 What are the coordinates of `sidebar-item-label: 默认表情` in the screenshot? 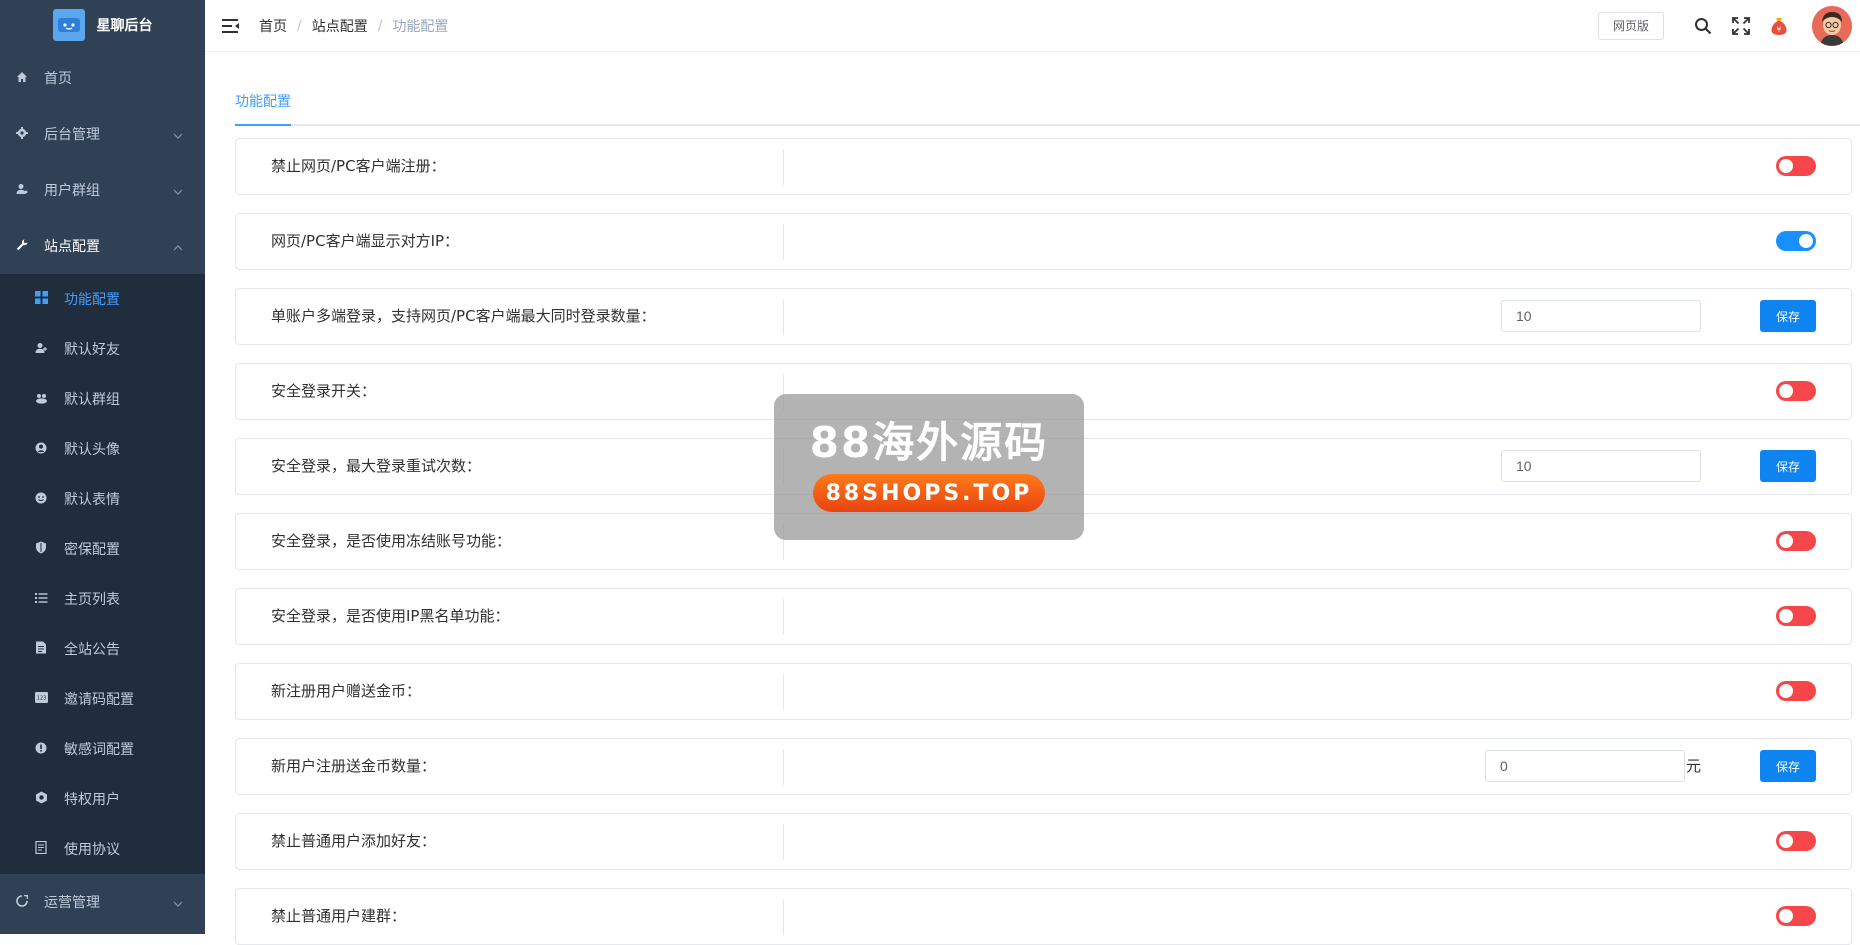 It's located at (92, 500).